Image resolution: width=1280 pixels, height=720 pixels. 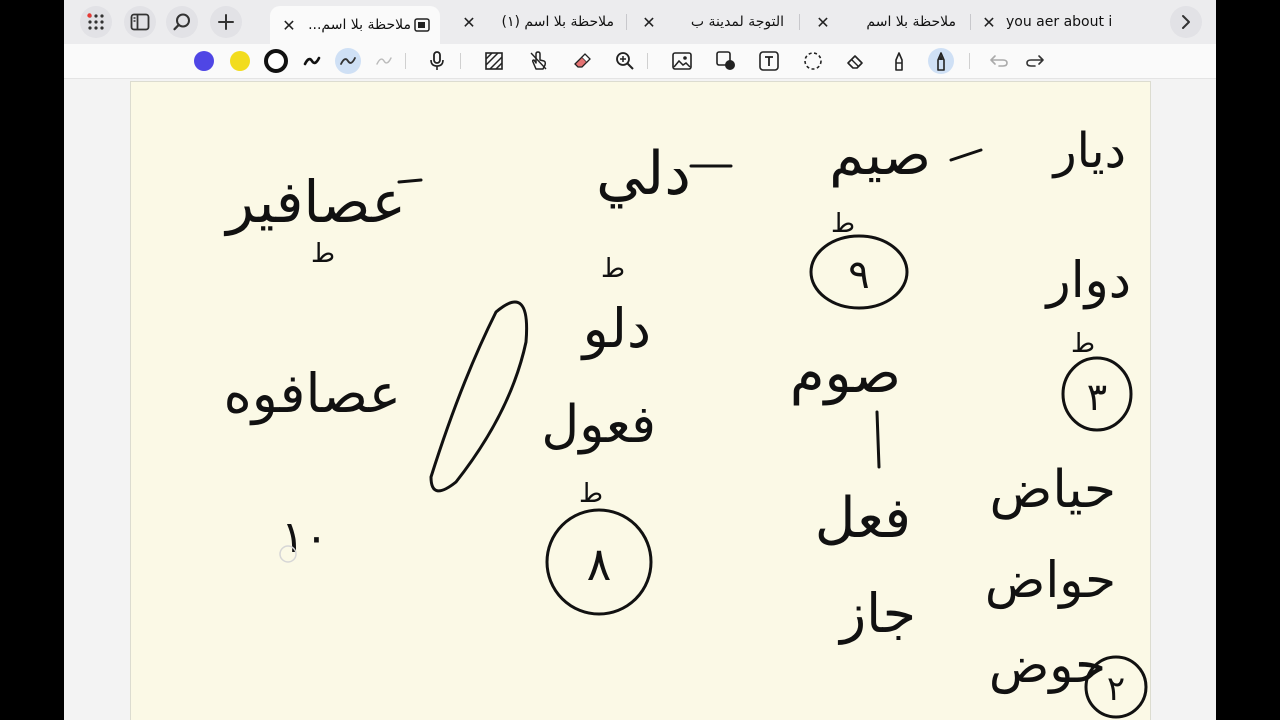 I want to click on lasso-select-button, so click(x=813, y=61).